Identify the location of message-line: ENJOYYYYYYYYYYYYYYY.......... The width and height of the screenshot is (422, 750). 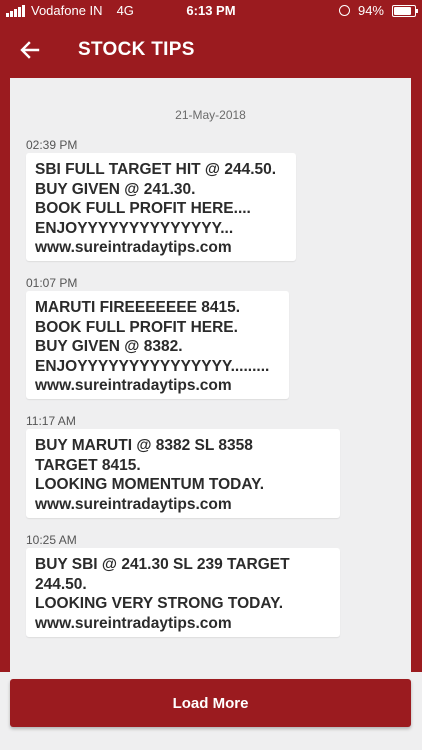
(152, 366).